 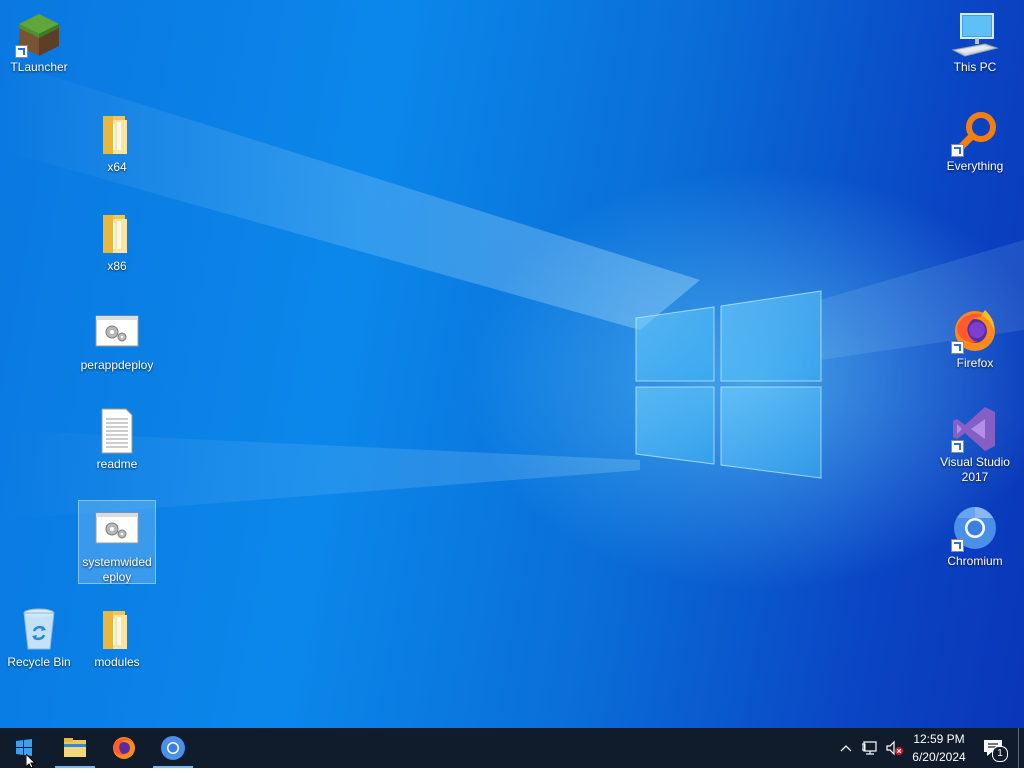 I want to click on desktop-icon-recycle-bin: Recycle Bin, so click(x=39, y=635).